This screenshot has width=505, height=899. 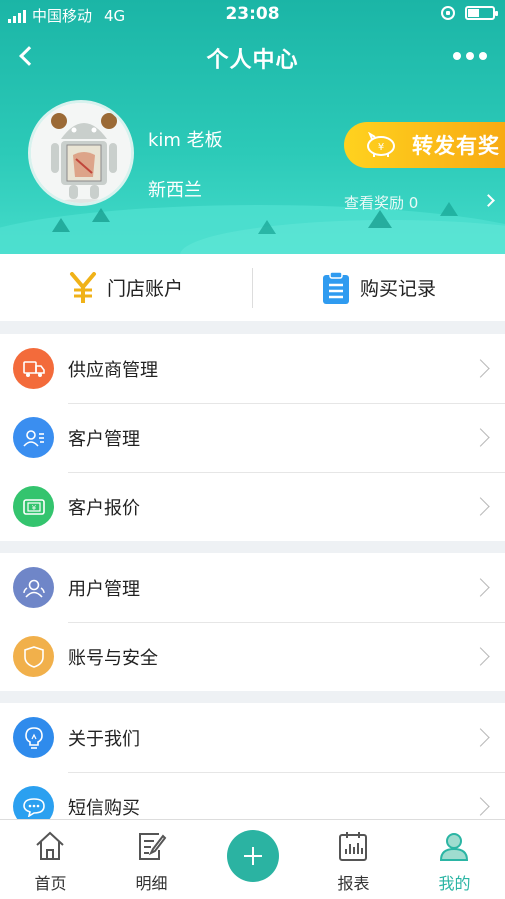 I want to click on yuan-icon, so click(x=82, y=287).